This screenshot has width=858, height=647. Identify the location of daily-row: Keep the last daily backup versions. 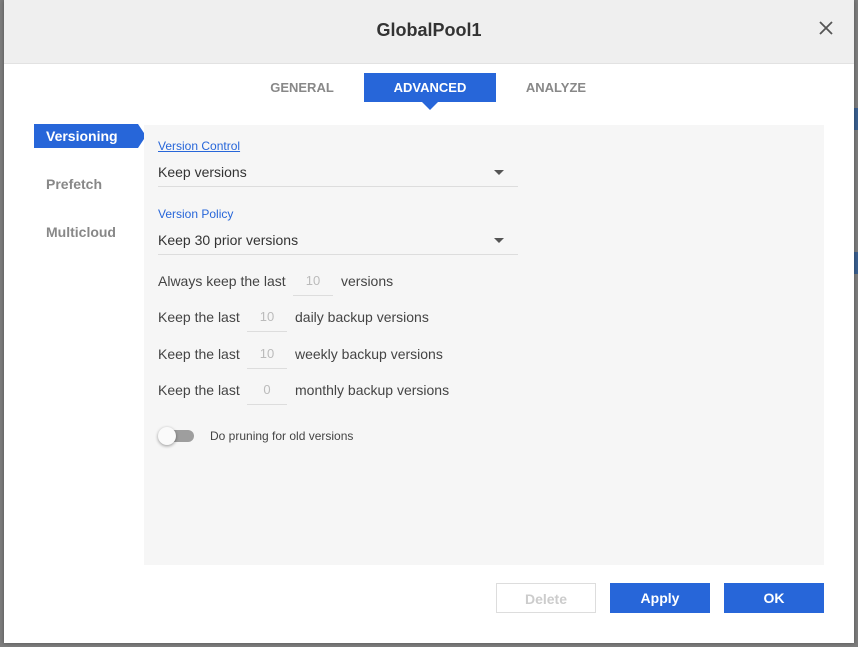
(358, 317).